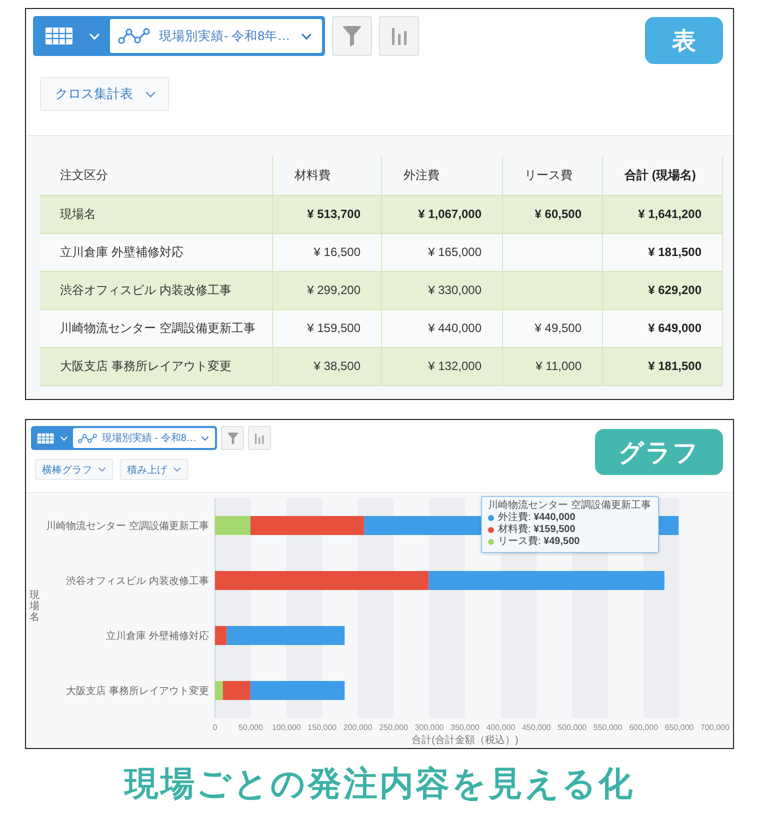 The image size is (773, 814). I want to click on category-label: 立川倉庫 外壁補修対応, so click(157, 636).